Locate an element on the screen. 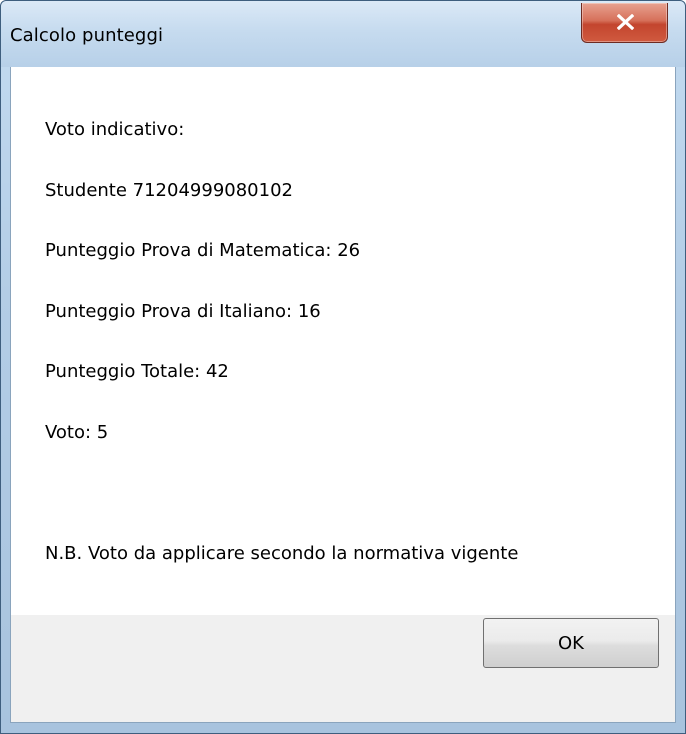 The height and width of the screenshot is (734, 686). total-score-text: Punteggio Totale: 42 is located at coordinates (137, 371).